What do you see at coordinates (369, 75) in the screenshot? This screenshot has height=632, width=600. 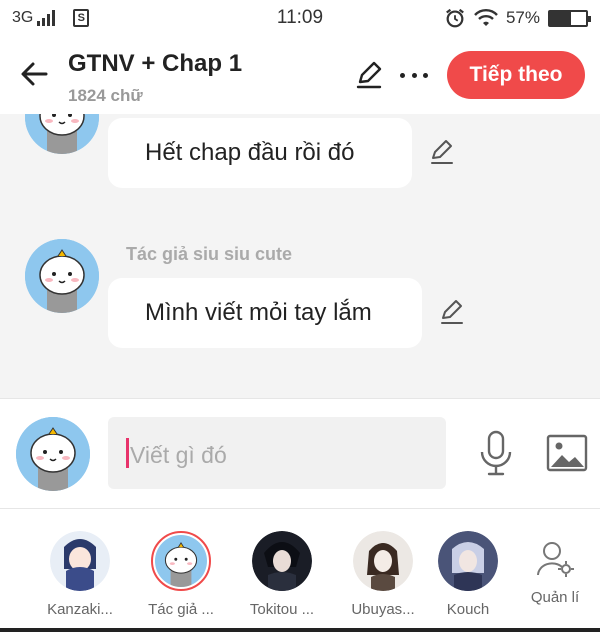 I see `edit-pencil-icon` at bounding box center [369, 75].